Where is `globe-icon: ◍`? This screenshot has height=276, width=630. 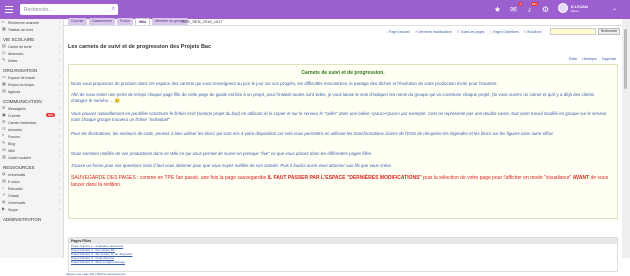
globe-icon: ◍ is located at coordinates (4, 201).